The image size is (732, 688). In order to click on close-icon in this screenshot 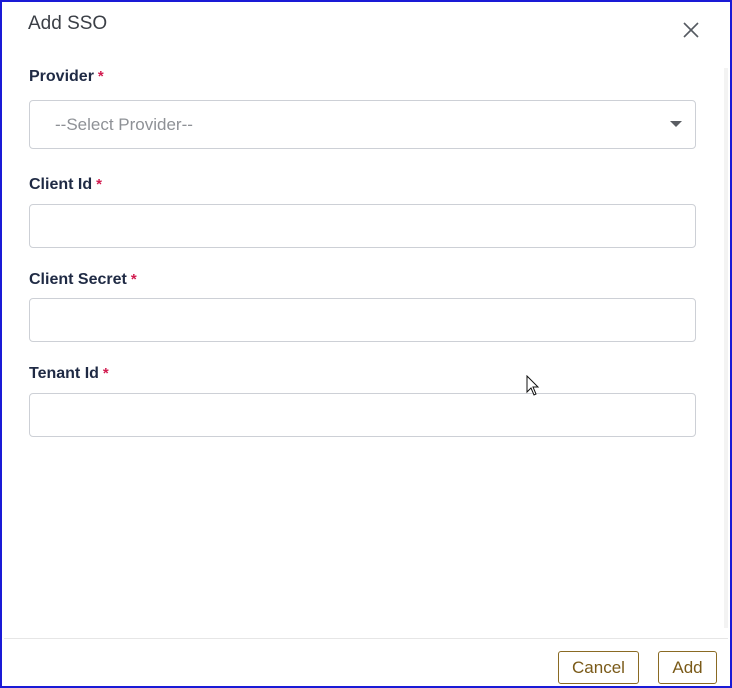, I will do `click(691, 30)`.